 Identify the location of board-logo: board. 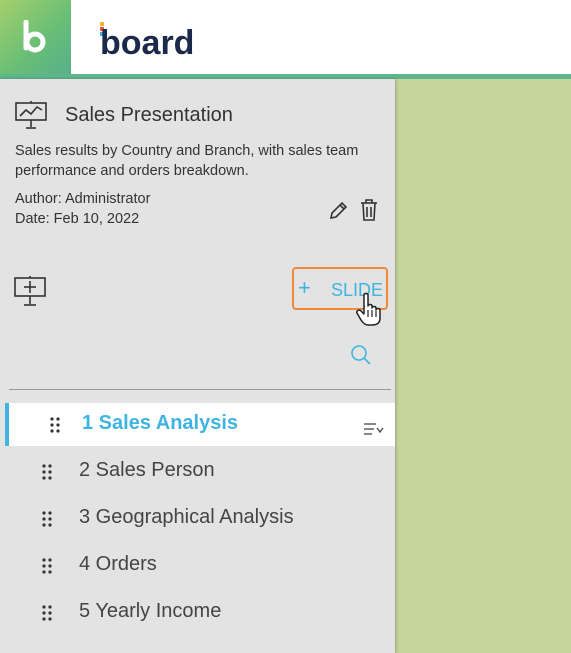
(155, 42).